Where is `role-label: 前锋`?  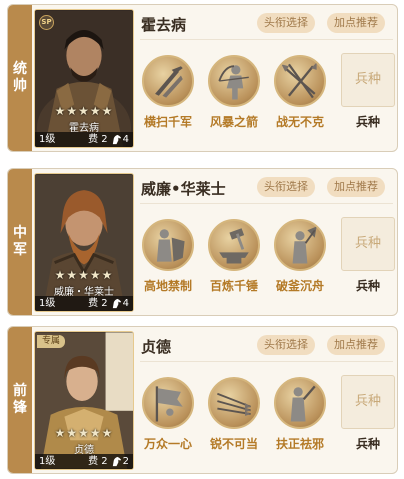 role-label: 前锋 is located at coordinates (20, 399).